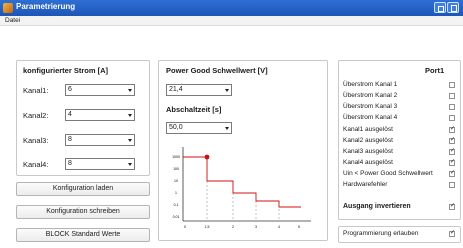  I want to click on x-tick-label: 0, so click(185, 227).